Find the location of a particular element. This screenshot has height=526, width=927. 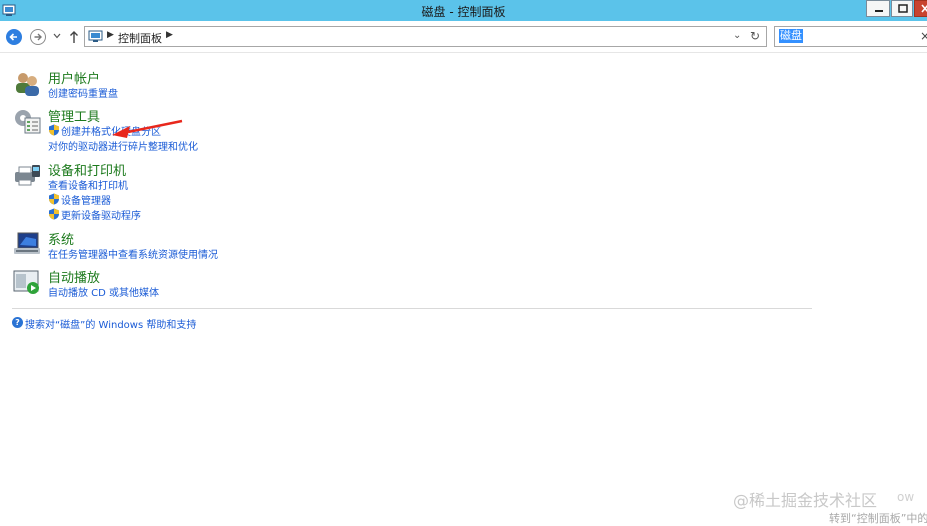

minimize-icon is located at coordinates (879, 11).